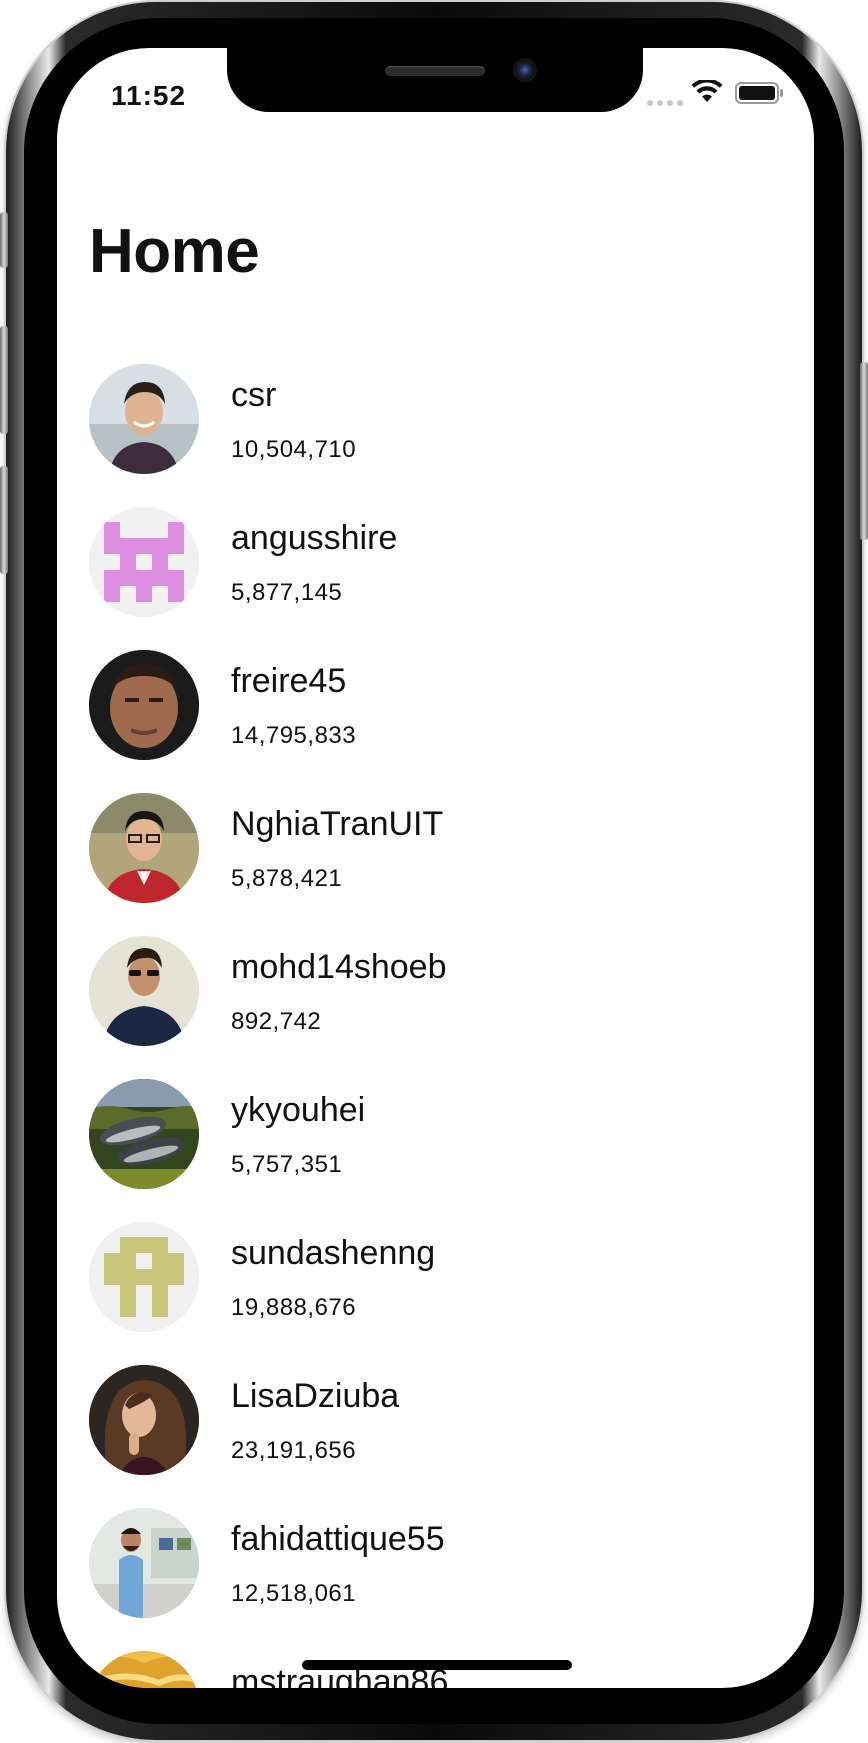  Describe the element at coordinates (435, 1579) in the screenshot. I see `list-item: fahidattique55 12,518,061` at that location.